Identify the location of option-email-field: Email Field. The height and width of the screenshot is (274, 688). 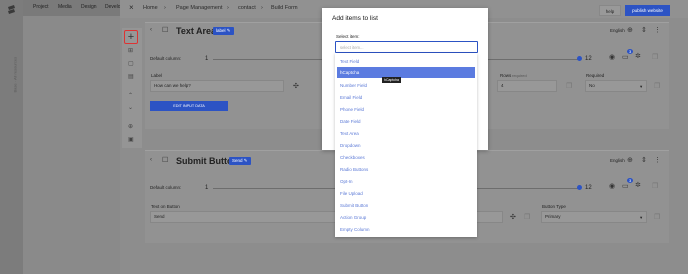
(351, 97).